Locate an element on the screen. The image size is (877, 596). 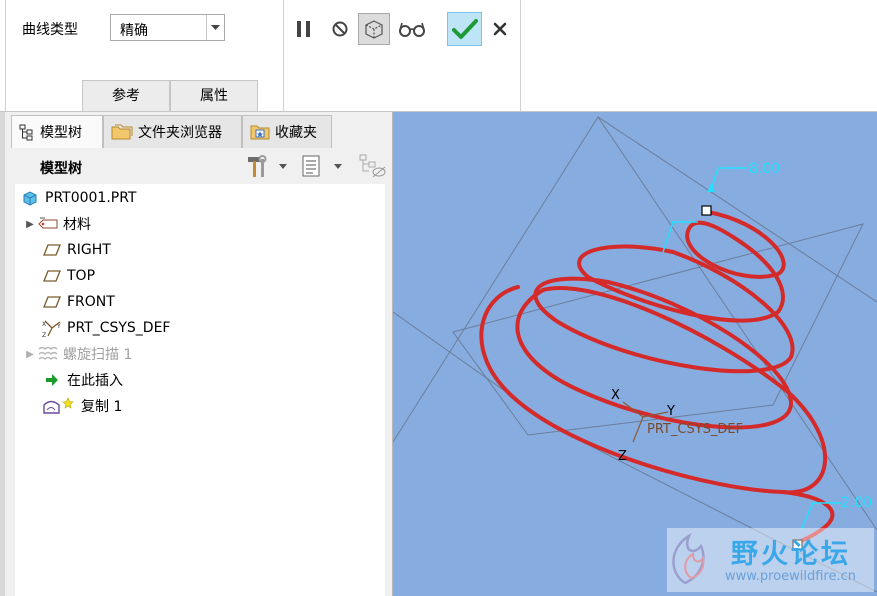
tree-item-insert-here: 在此插入 is located at coordinates (82, 380).